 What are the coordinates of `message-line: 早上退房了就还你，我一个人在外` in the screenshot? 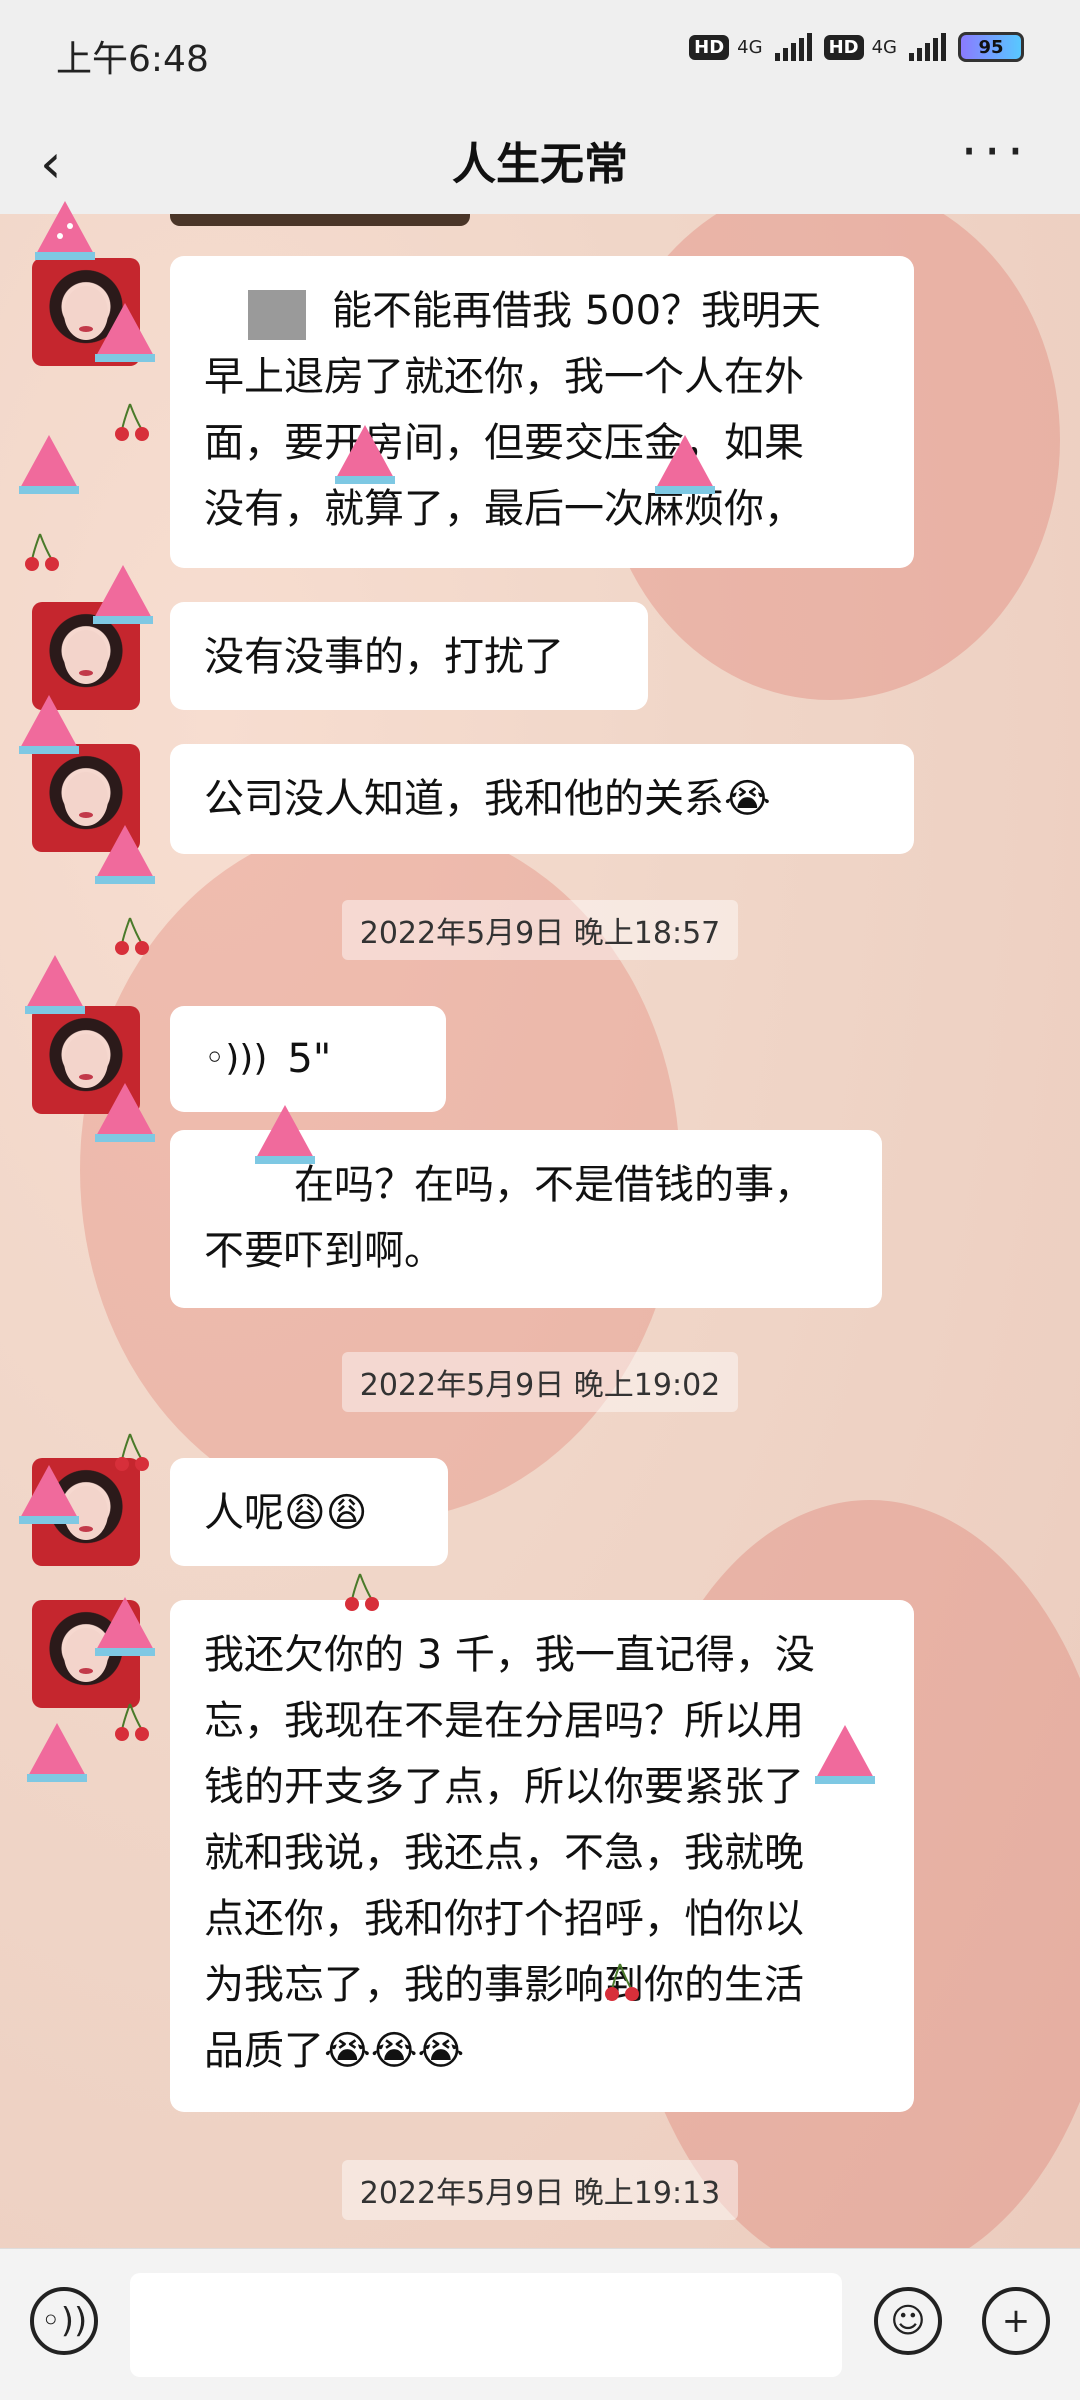 It's located at (504, 377).